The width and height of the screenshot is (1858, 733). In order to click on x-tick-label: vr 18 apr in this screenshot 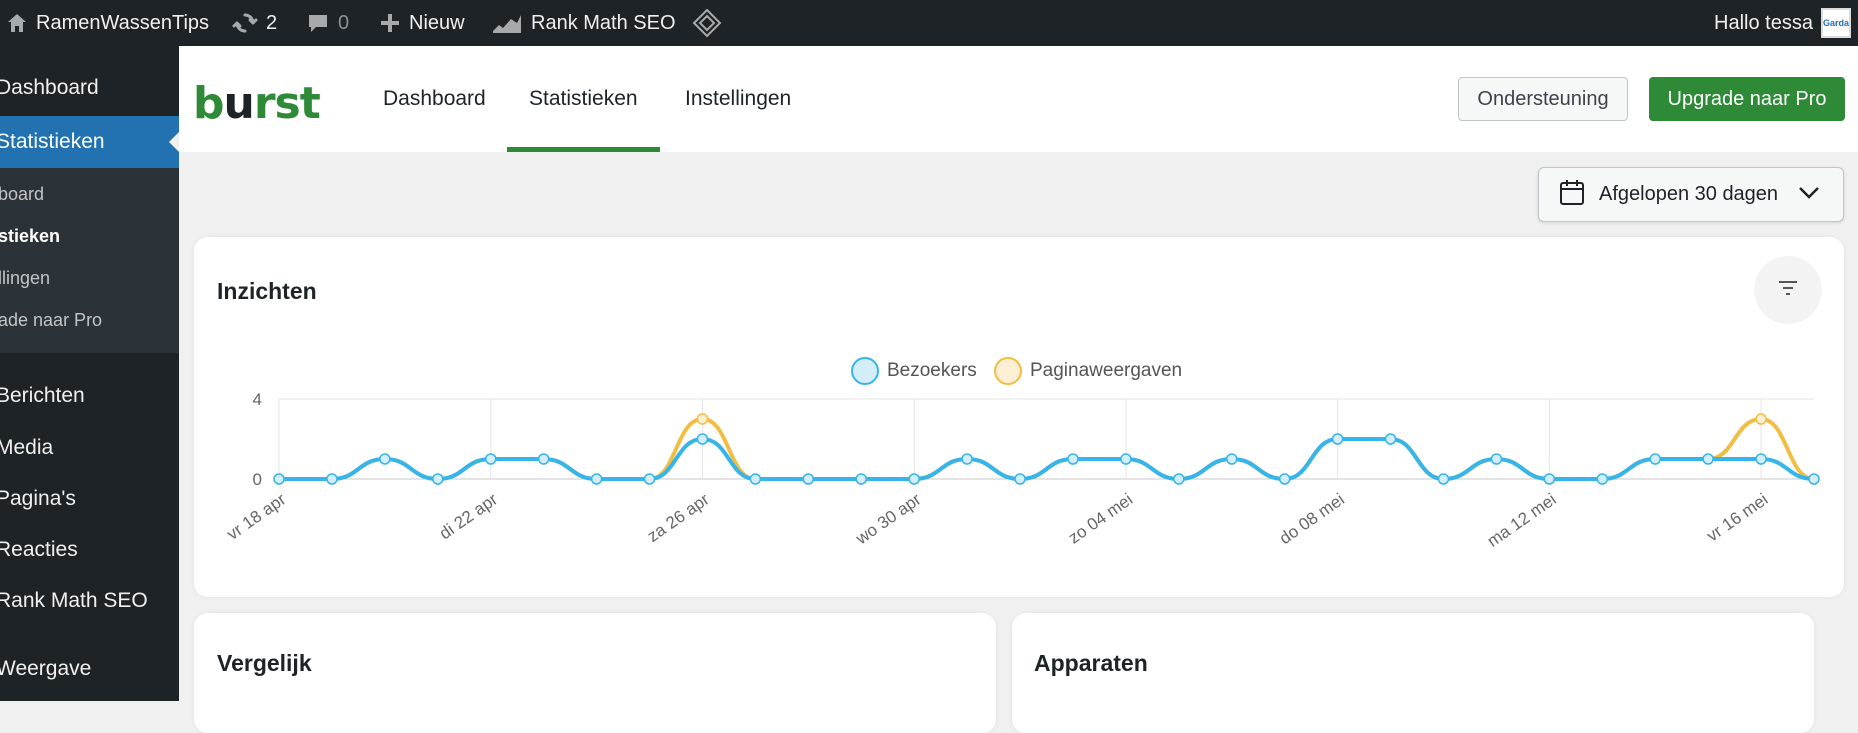, I will do `click(256, 517)`.